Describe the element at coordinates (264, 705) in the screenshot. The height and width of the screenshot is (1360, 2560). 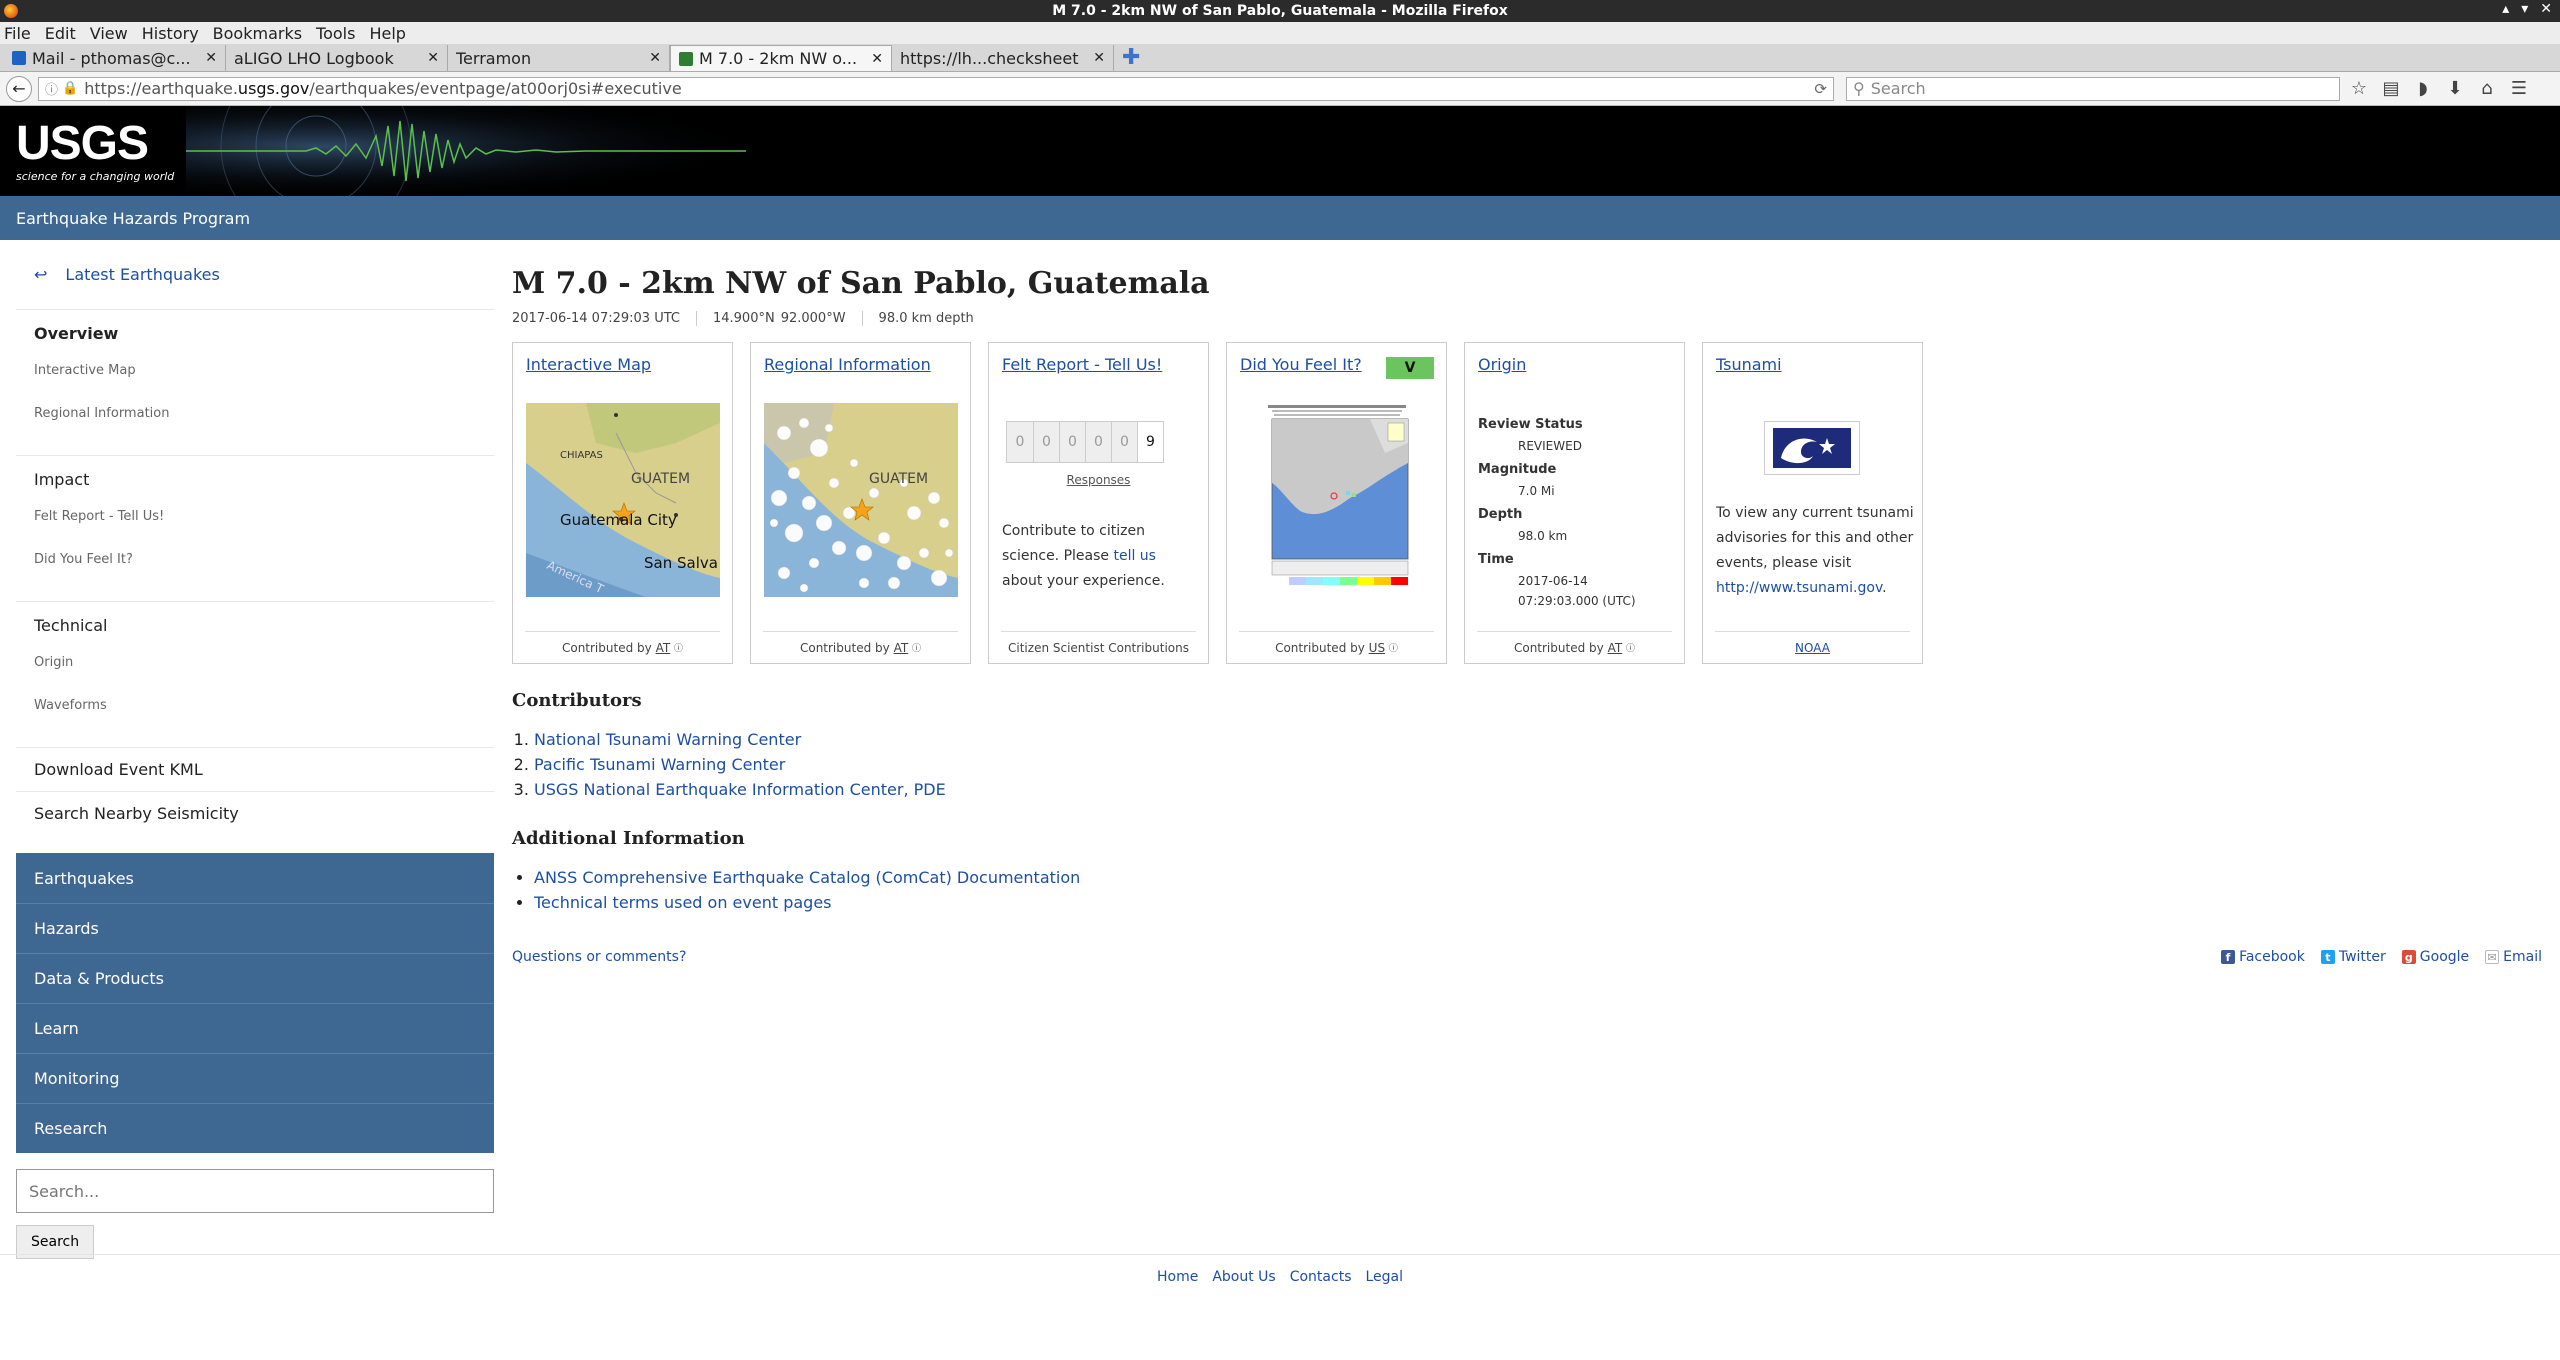
I see `sidebar-item-waveforms: Waveforms` at that location.